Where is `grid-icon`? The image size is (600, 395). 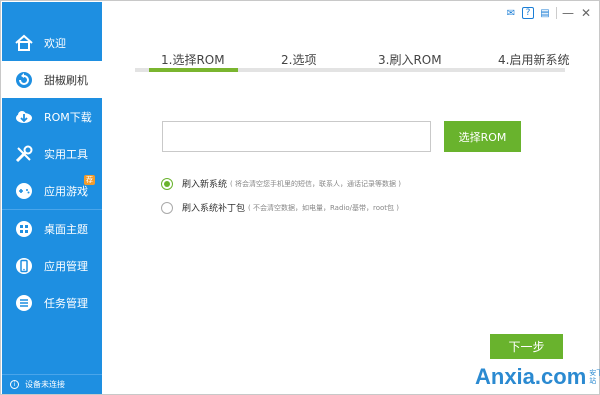
grid-icon is located at coordinates (24, 229).